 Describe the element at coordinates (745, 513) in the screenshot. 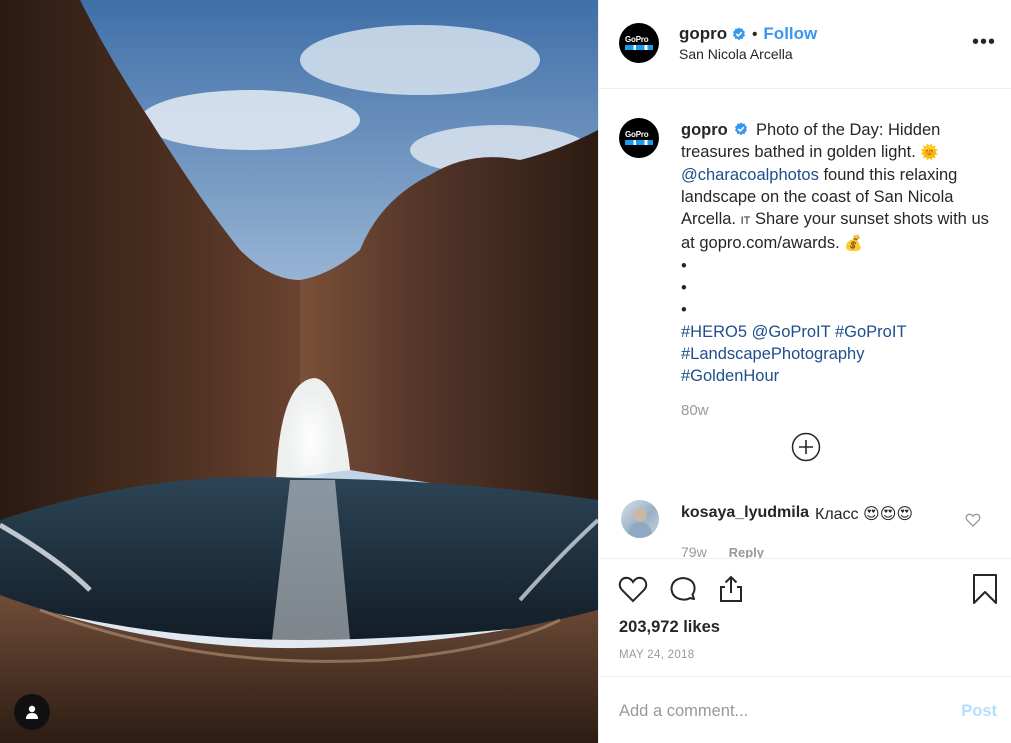

I see `commenter-username: kosaya_lyudmila` at that location.